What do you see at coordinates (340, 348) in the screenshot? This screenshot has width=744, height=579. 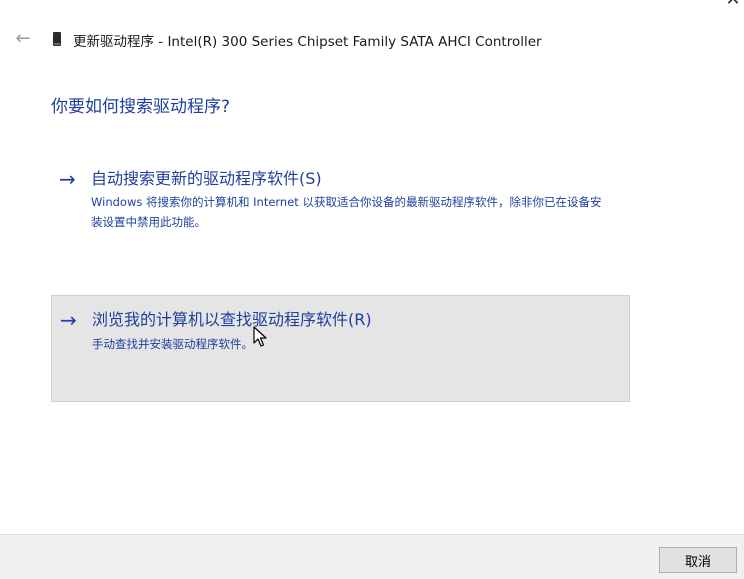 I see `browse-computer-option: → 浏览我的计算机以查找驱动程序软件(R) 手动查找并安装驱动程序软件。` at bounding box center [340, 348].